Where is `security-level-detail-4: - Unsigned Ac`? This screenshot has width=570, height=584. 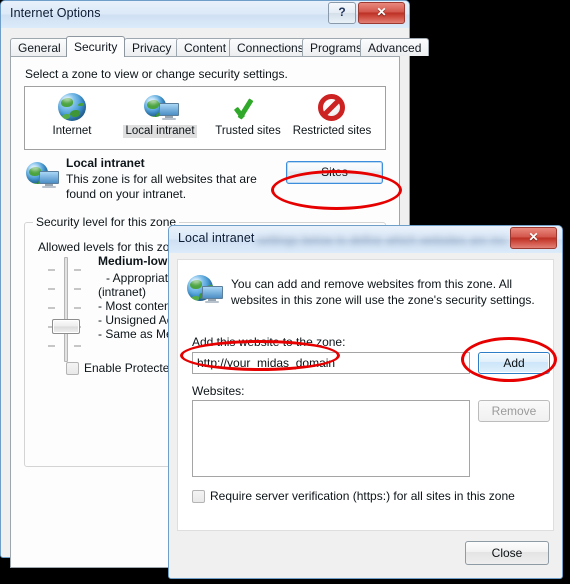
security-level-detail-4: - Unsigned Ac is located at coordinates (135, 320).